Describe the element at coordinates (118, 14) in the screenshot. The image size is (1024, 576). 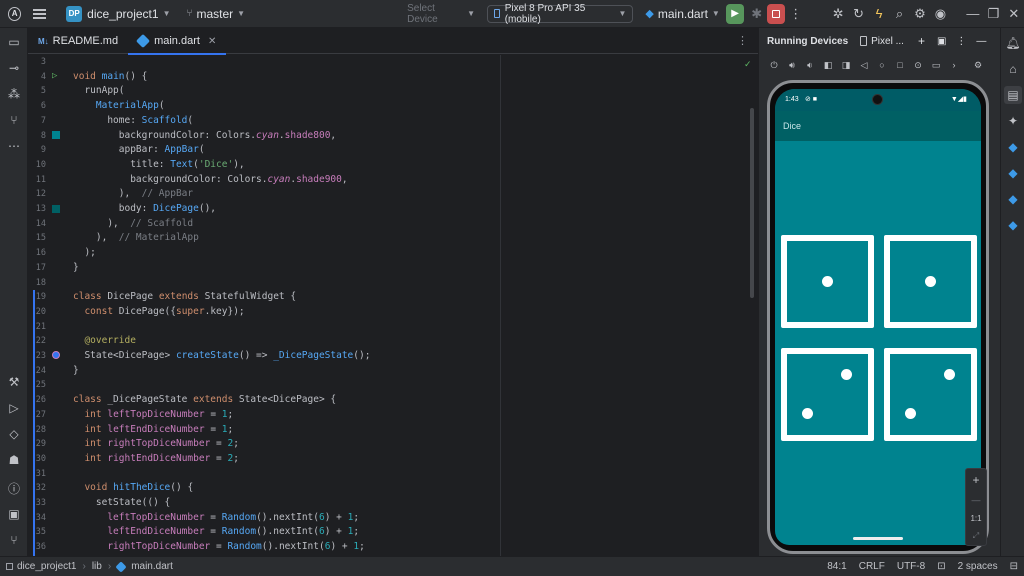
I see `project-selector: DP dice_project1 ▼` at that location.